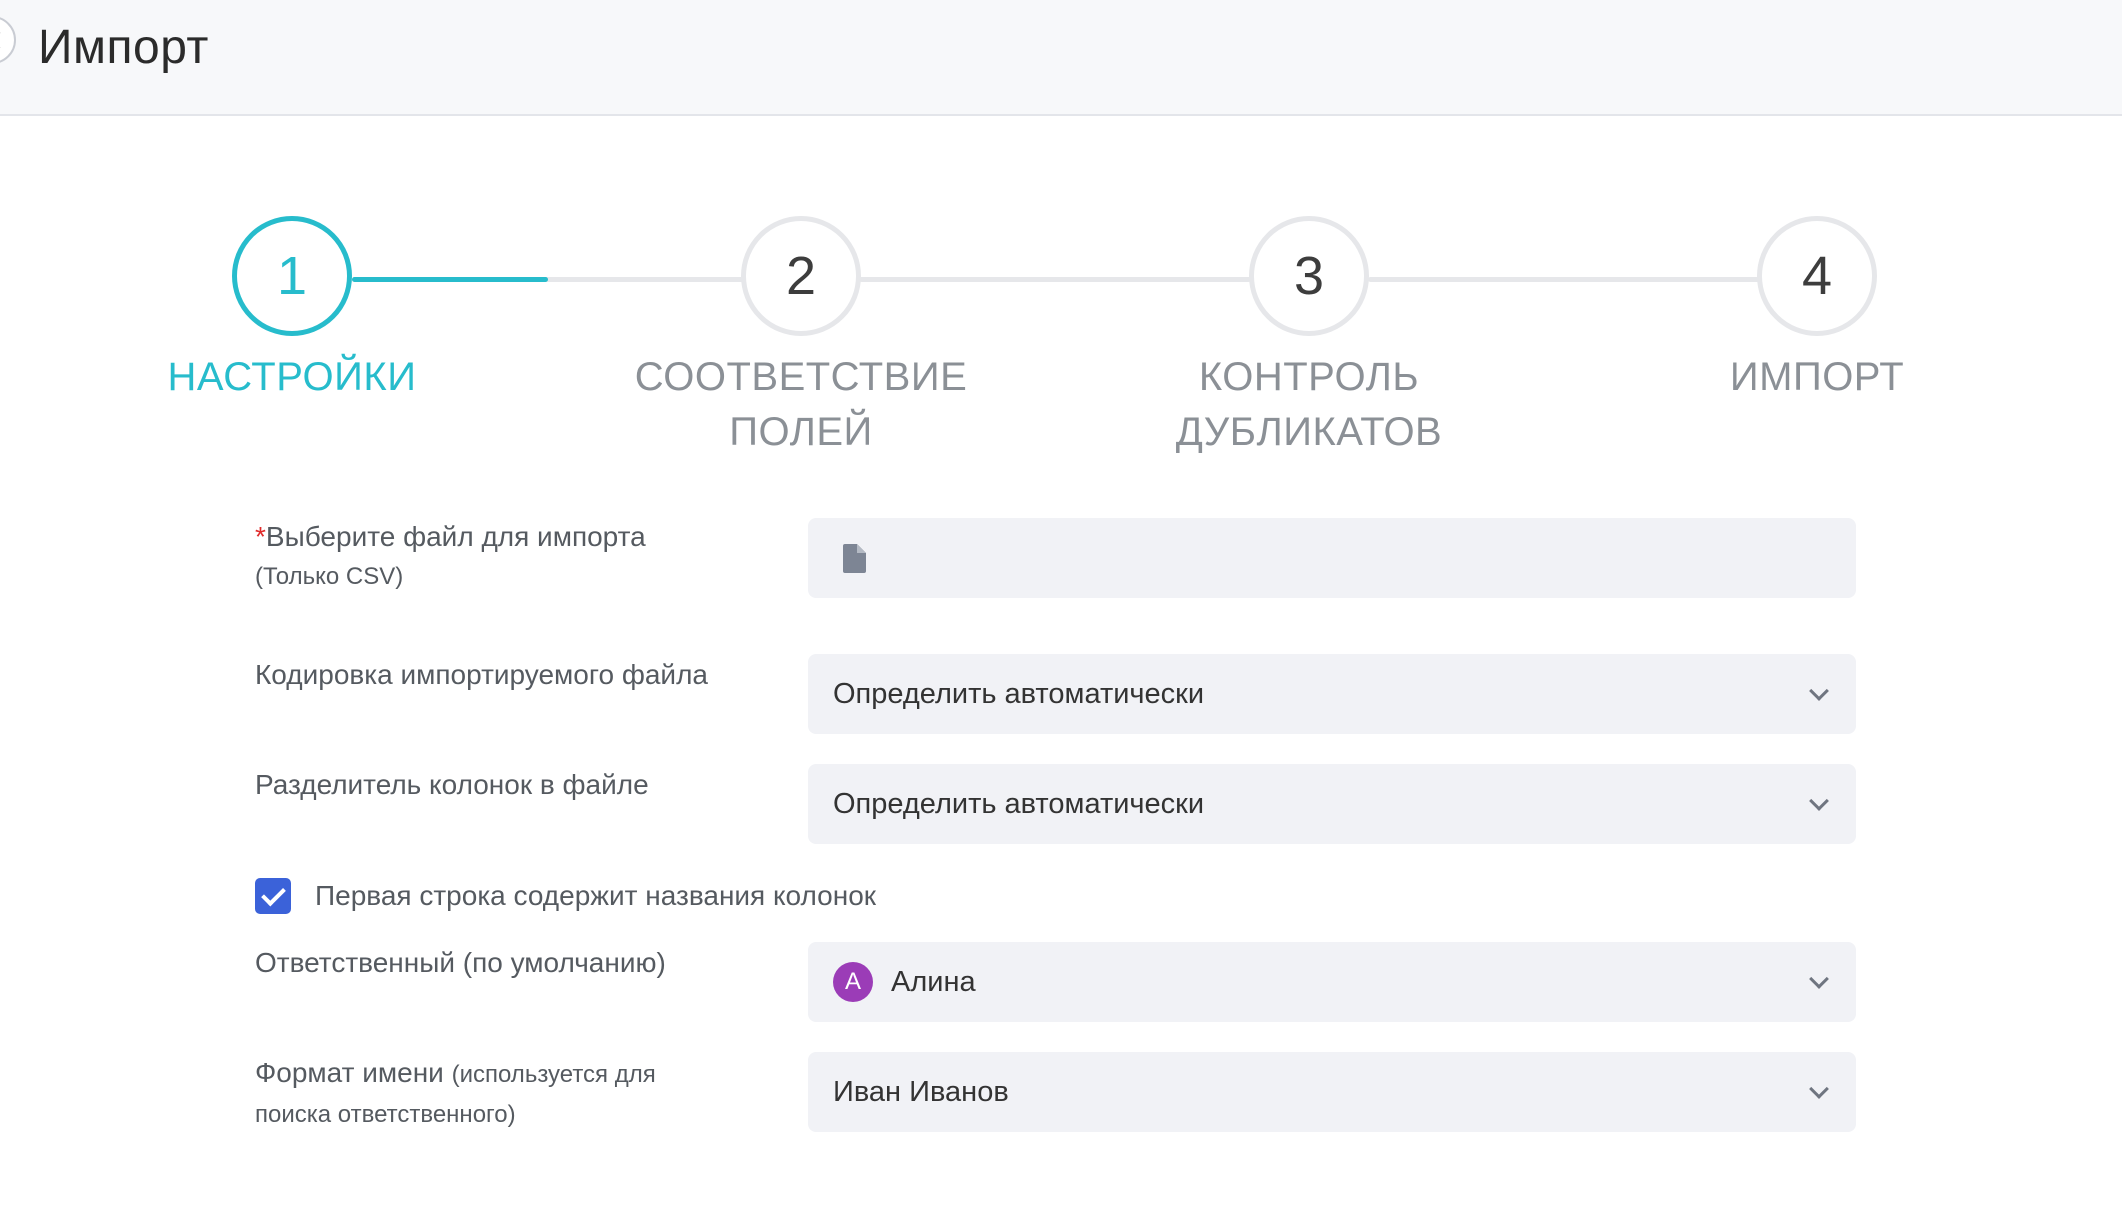 This screenshot has width=2122, height=1208. What do you see at coordinates (801, 432) in the screenshot?
I see `step-label-line: ПОЛЕЙ` at bounding box center [801, 432].